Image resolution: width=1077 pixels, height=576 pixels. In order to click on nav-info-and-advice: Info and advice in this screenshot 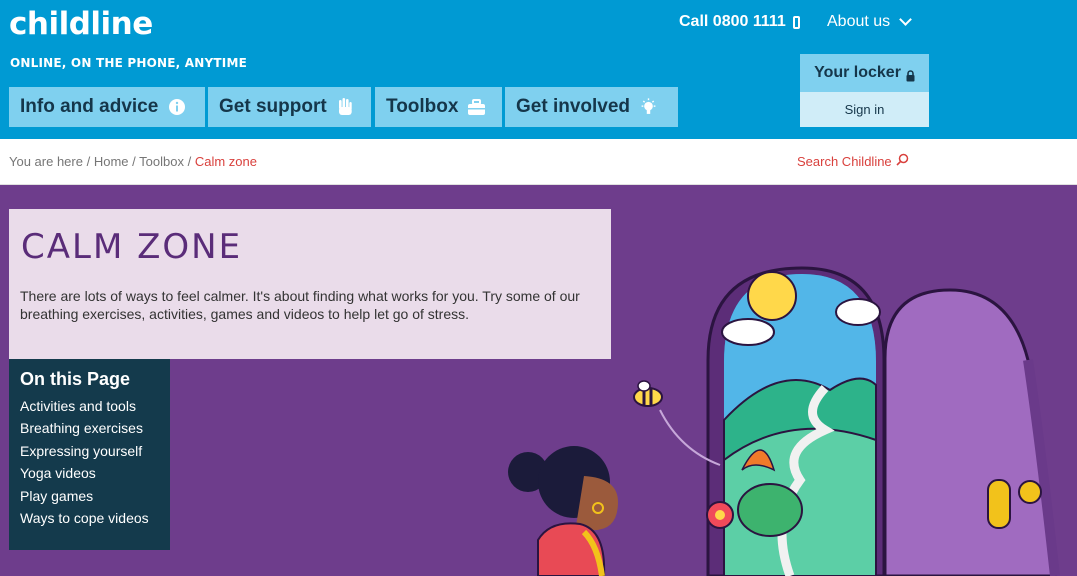, I will do `click(107, 107)`.